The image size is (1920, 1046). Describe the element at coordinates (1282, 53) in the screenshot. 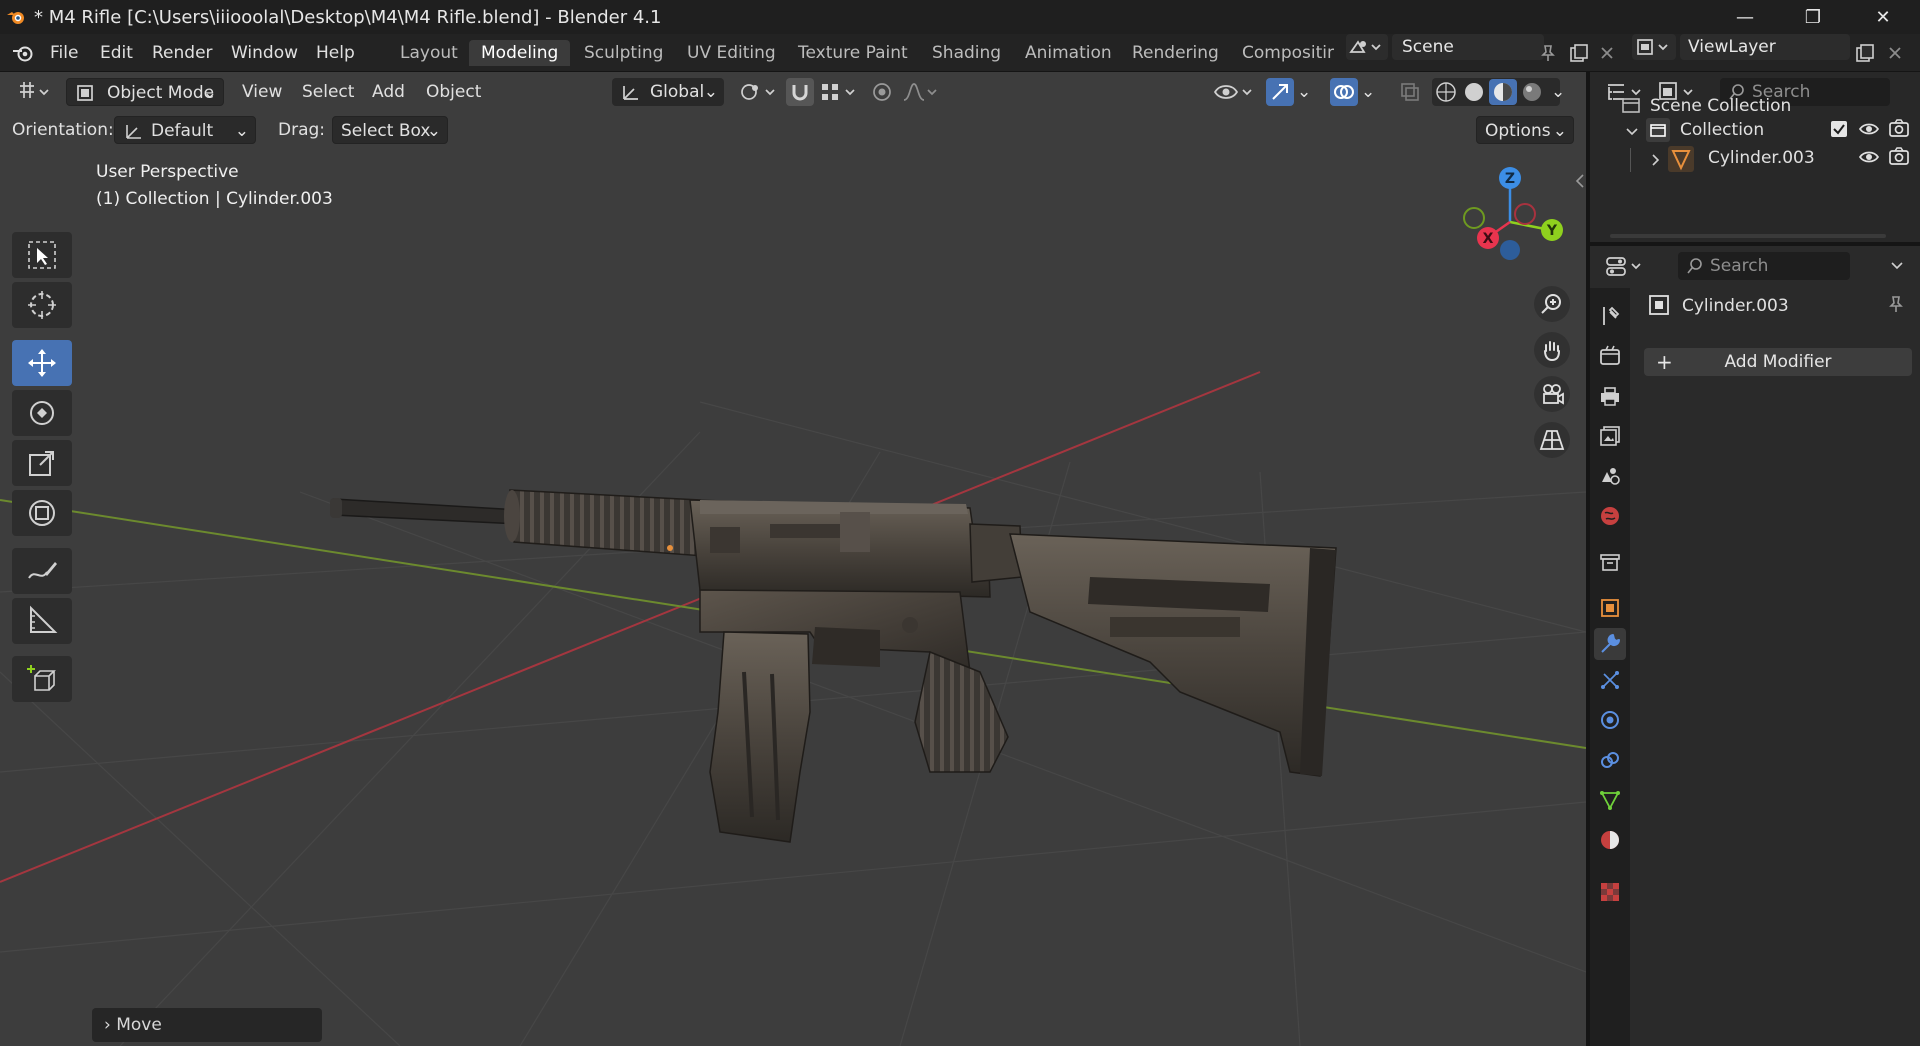

I see `tab-compositing: Compositing` at that location.